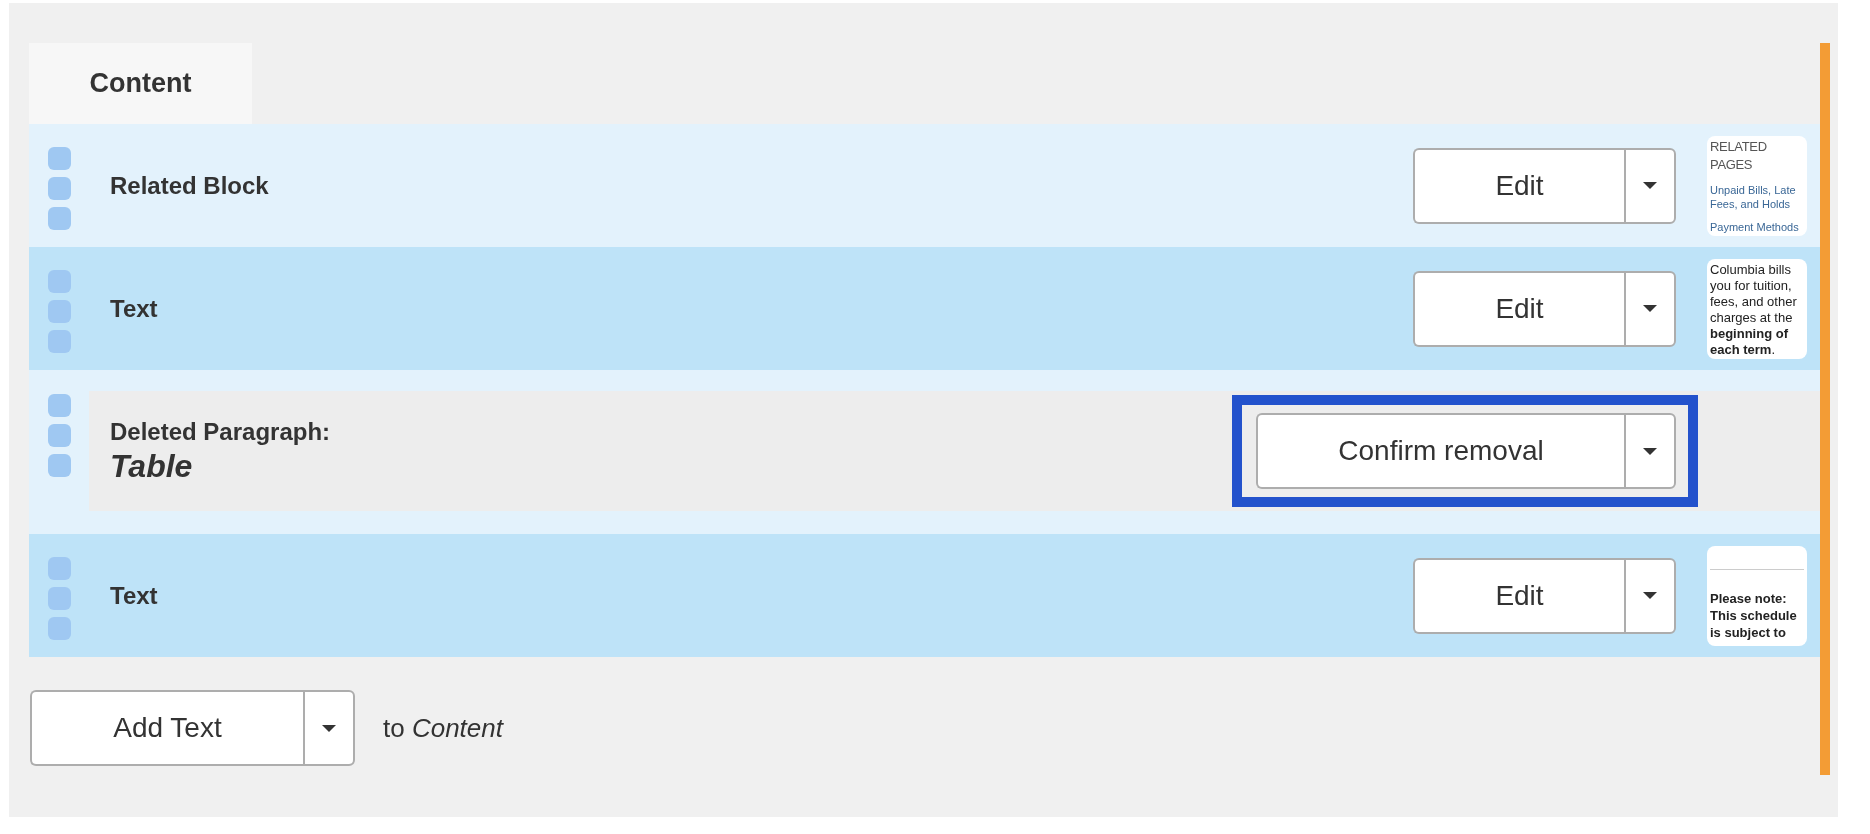 The width and height of the screenshot is (1870, 834). Describe the element at coordinates (1757, 196) in the screenshot. I see `preview-link: Unpaid Bills, Late Fees, and Holds` at that location.